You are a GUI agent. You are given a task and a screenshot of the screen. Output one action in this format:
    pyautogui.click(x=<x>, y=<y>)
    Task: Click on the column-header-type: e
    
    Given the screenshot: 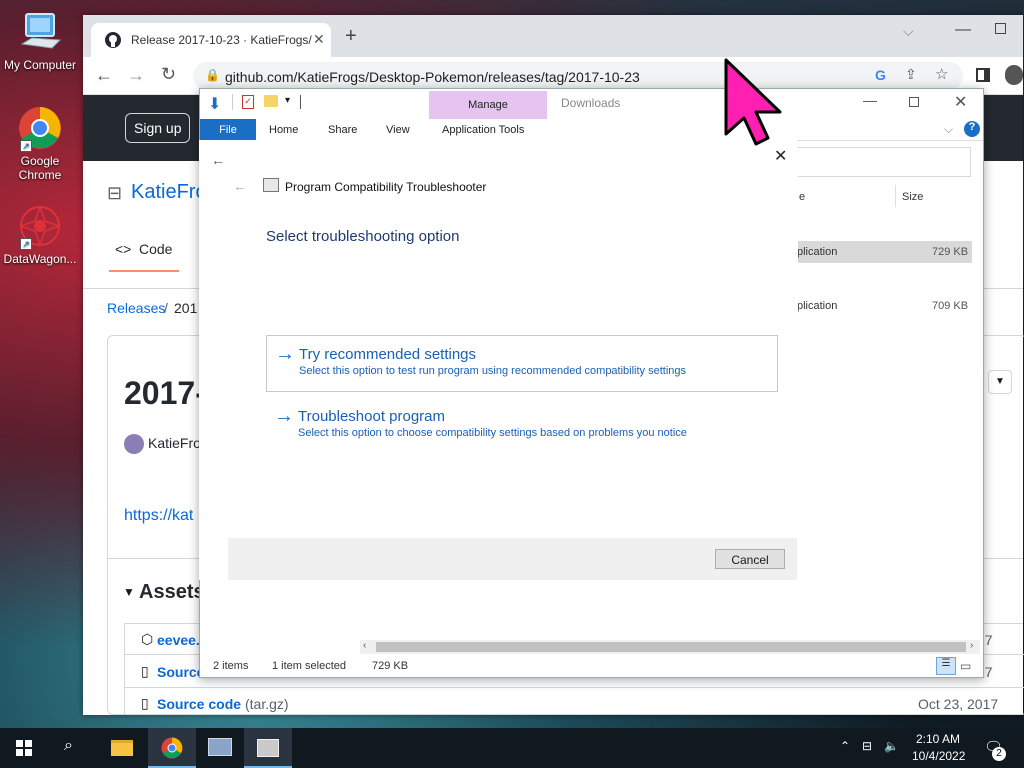 What is the action you would take?
    pyautogui.click(x=802, y=197)
    